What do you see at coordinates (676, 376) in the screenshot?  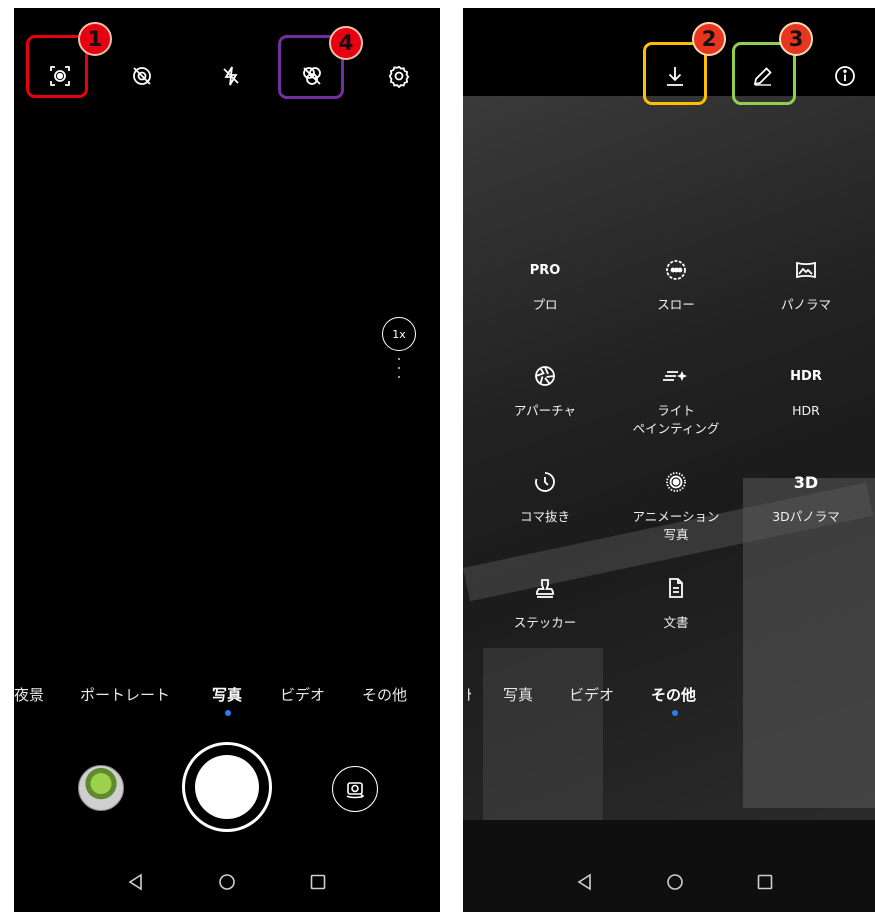 I see `light-painting-icon` at bounding box center [676, 376].